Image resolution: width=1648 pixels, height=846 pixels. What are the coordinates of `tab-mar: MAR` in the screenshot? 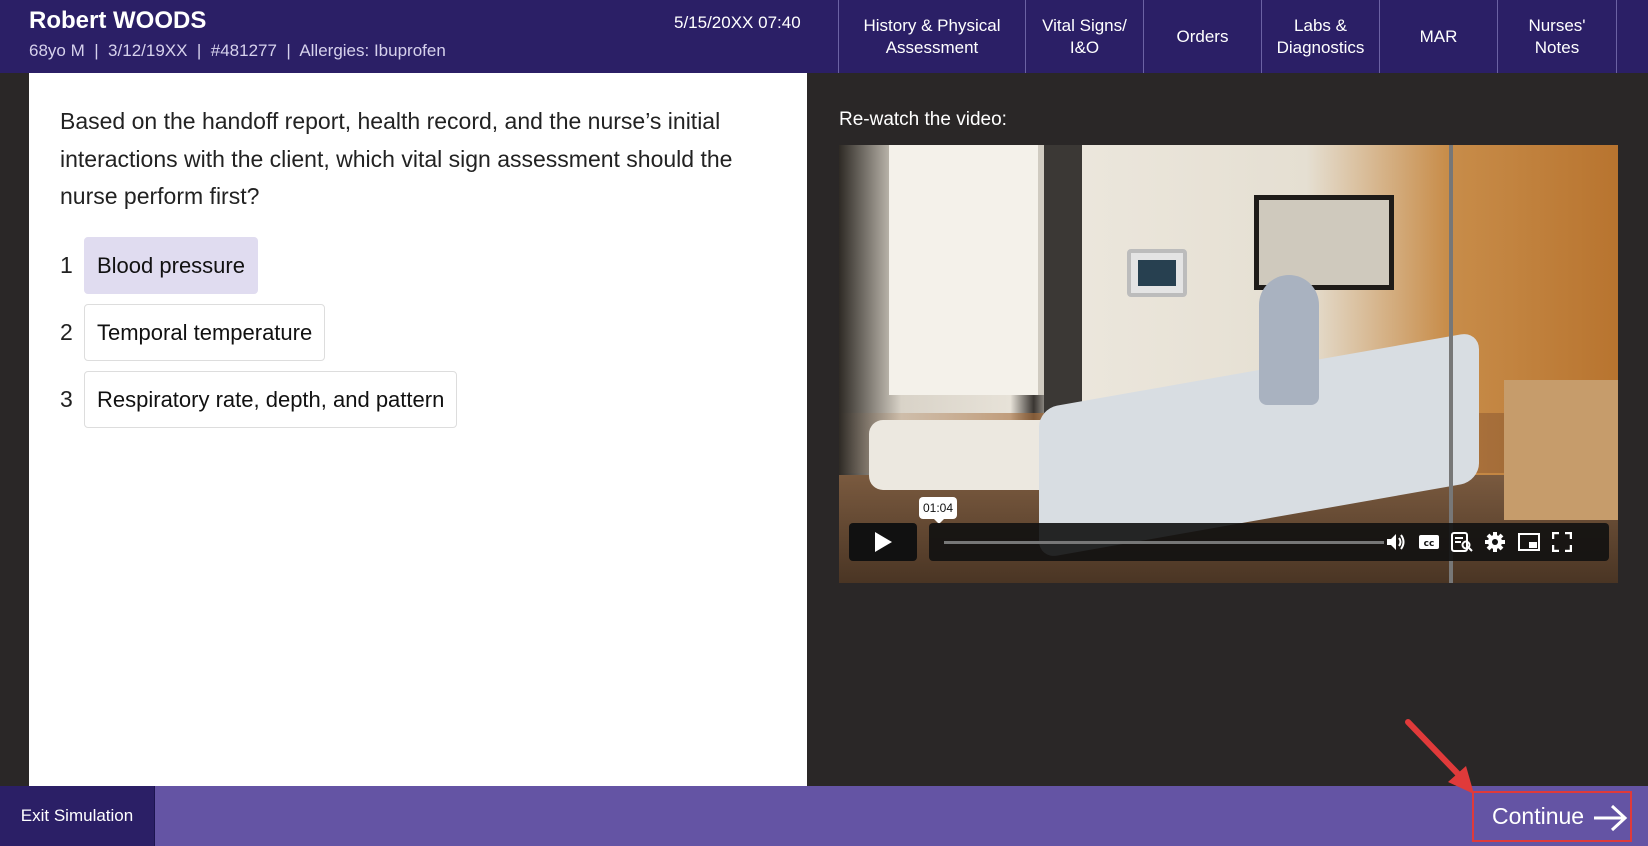 It's located at (1438, 36).